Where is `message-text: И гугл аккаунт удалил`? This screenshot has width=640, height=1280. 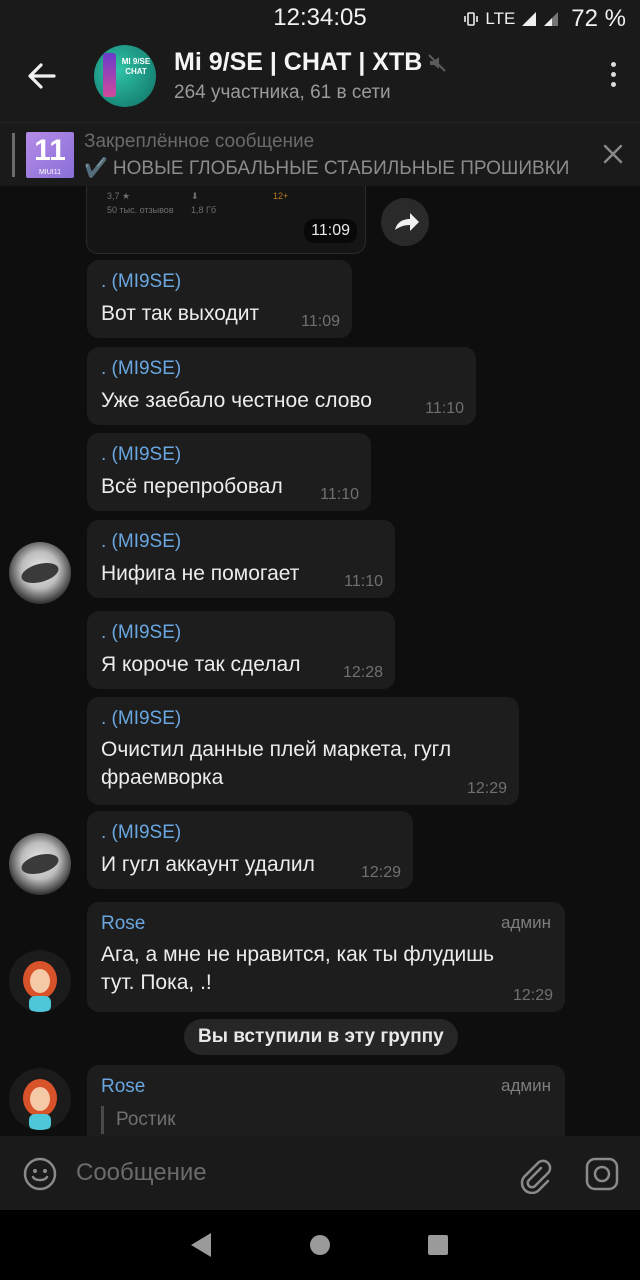 message-text: И гугл аккаунт удалил is located at coordinates (208, 864).